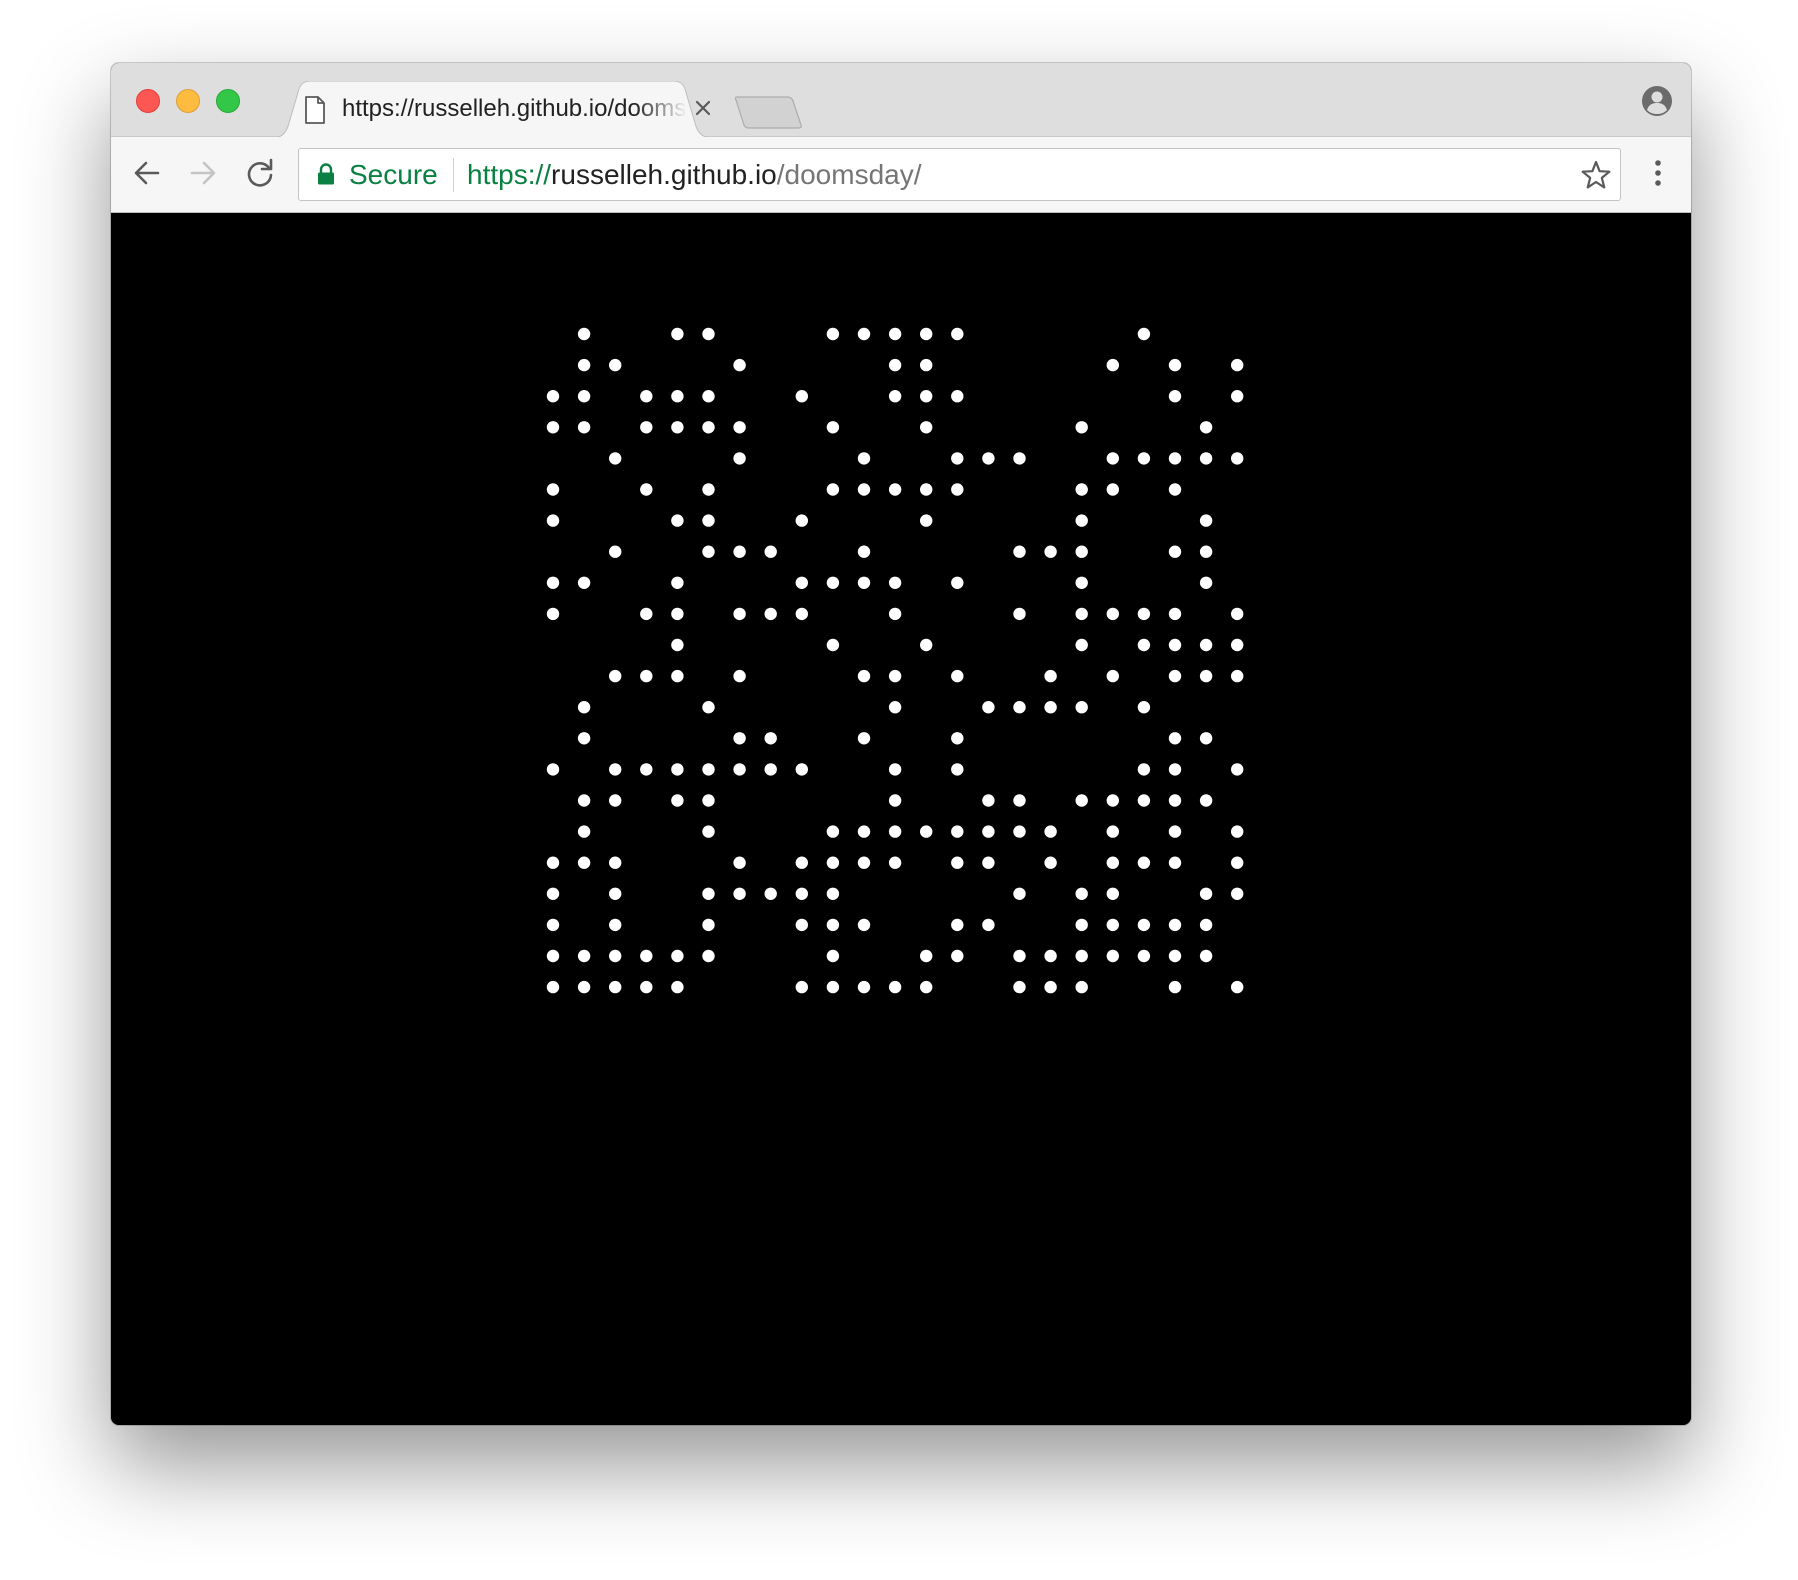  Describe the element at coordinates (770, 112) in the screenshot. I see `new-tab-icon` at that location.